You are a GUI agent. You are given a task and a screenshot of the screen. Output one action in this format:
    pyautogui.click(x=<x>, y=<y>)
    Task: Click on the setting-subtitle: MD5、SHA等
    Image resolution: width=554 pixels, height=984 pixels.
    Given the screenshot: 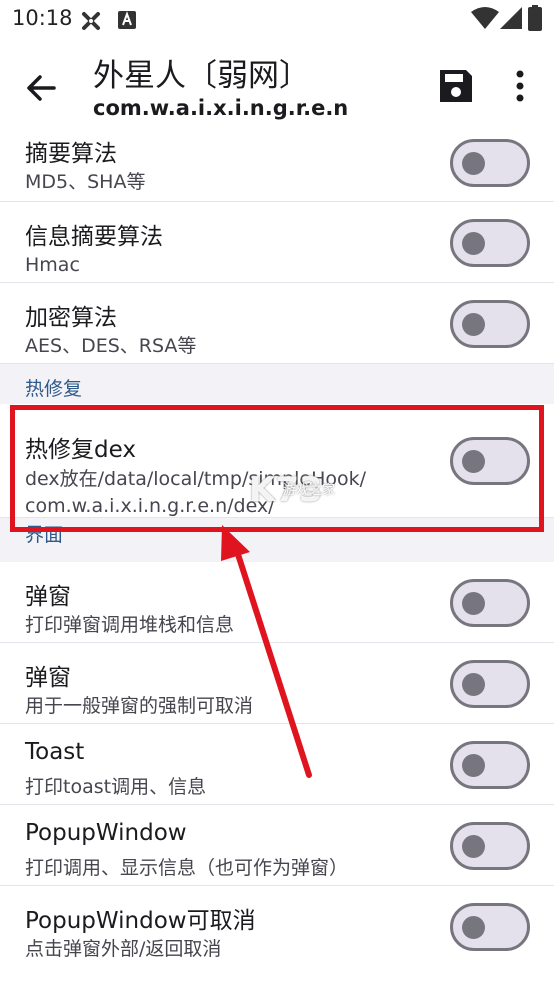 What is the action you would take?
    pyautogui.click(x=85, y=182)
    